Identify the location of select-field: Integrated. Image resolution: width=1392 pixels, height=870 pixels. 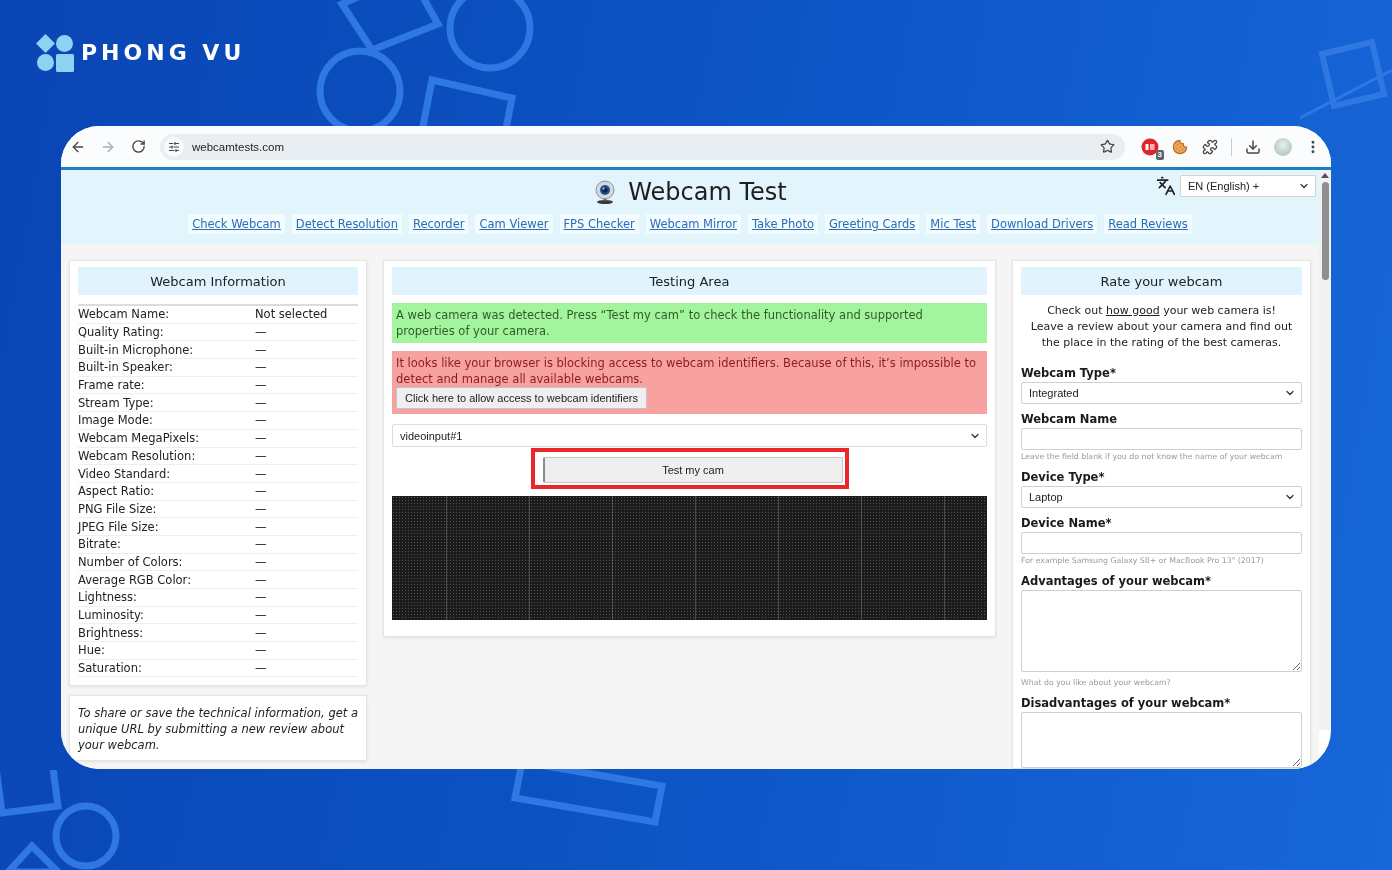
(1161, 393).